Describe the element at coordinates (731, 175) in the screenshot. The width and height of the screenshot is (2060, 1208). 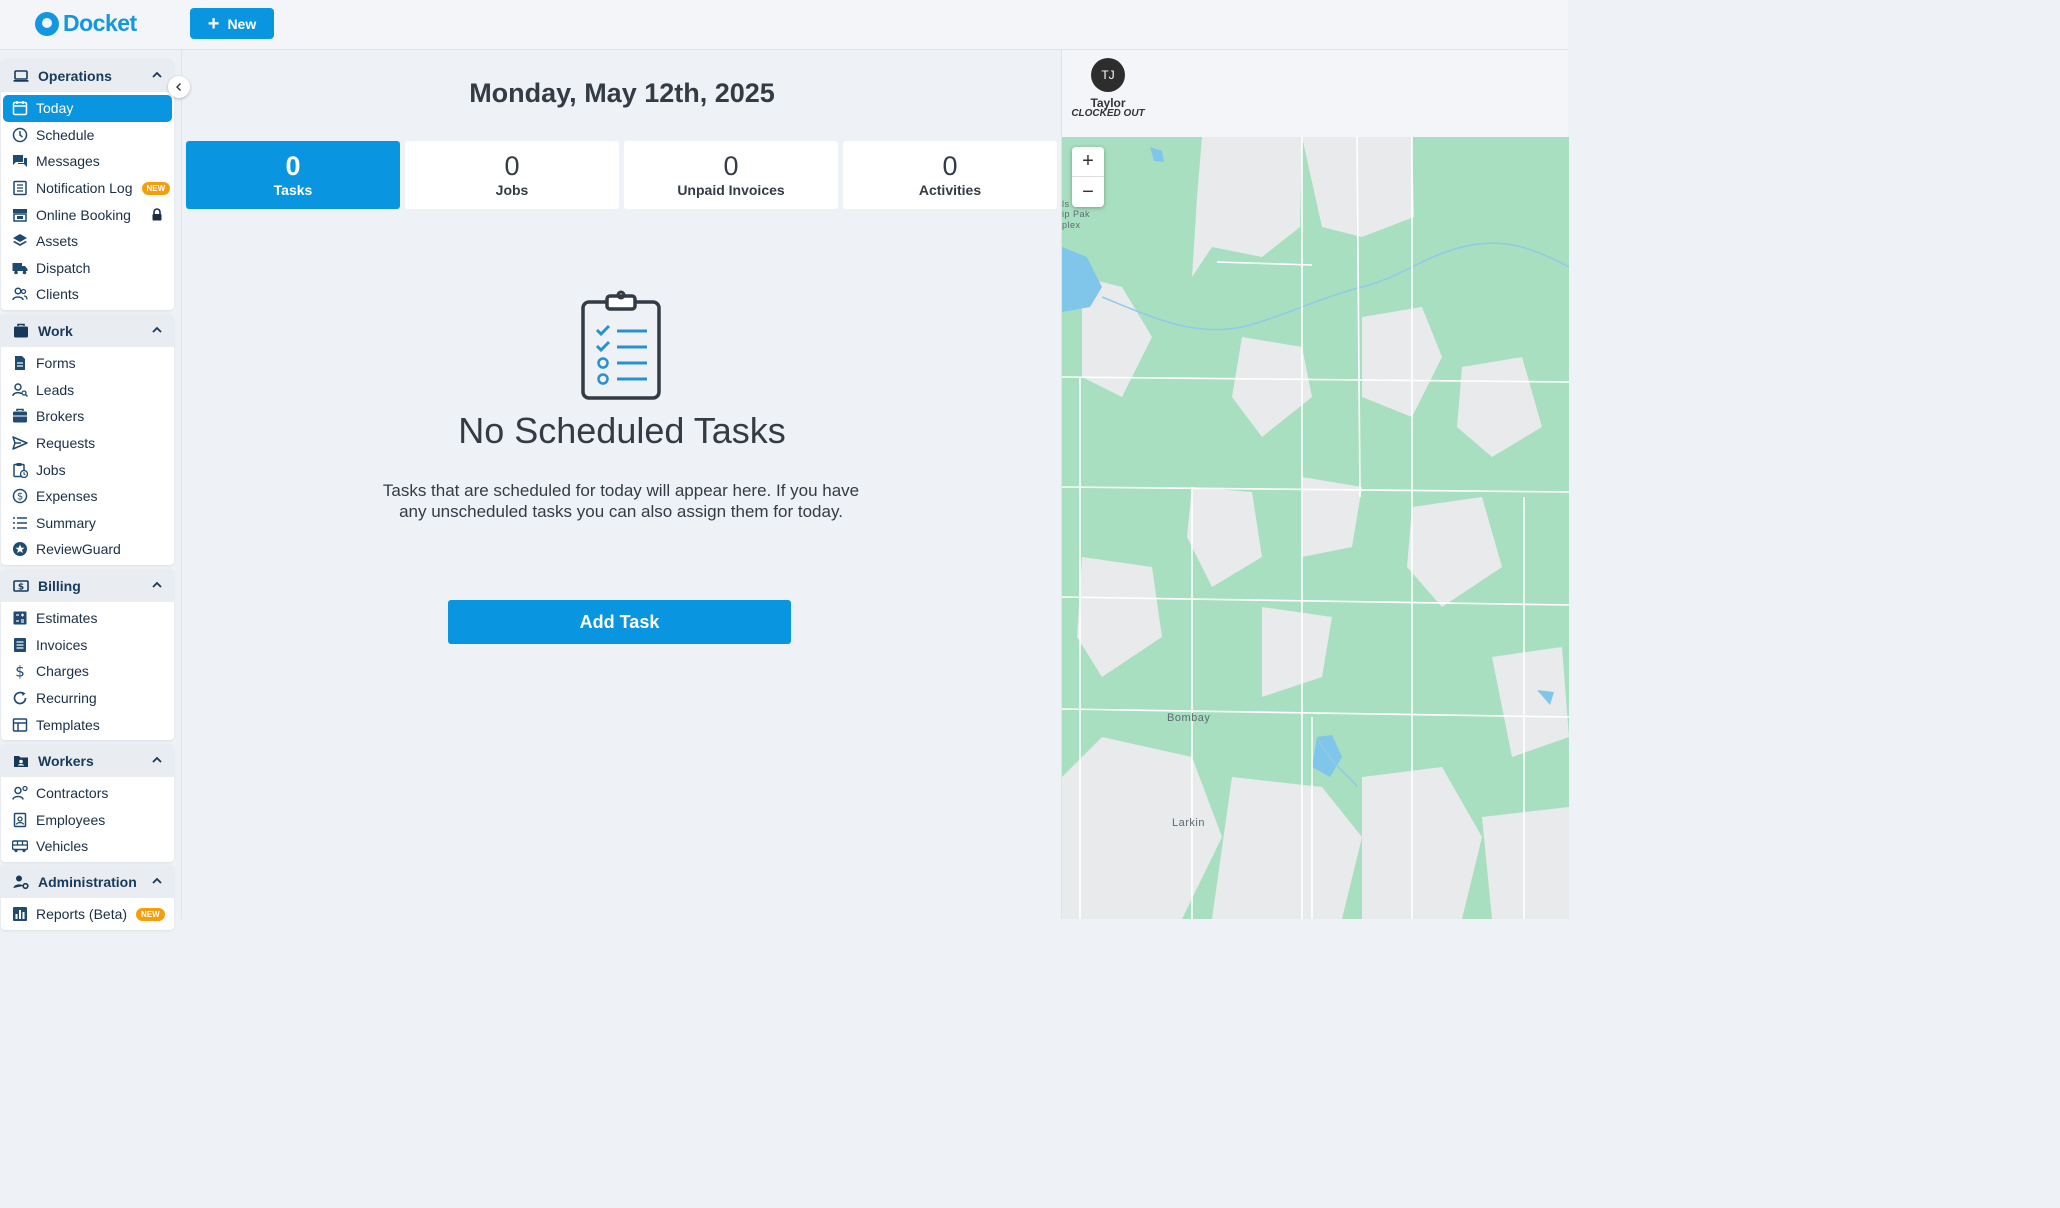
I see `stat-unpaid-invoices: 0 Unpaid Invoices` at that location.